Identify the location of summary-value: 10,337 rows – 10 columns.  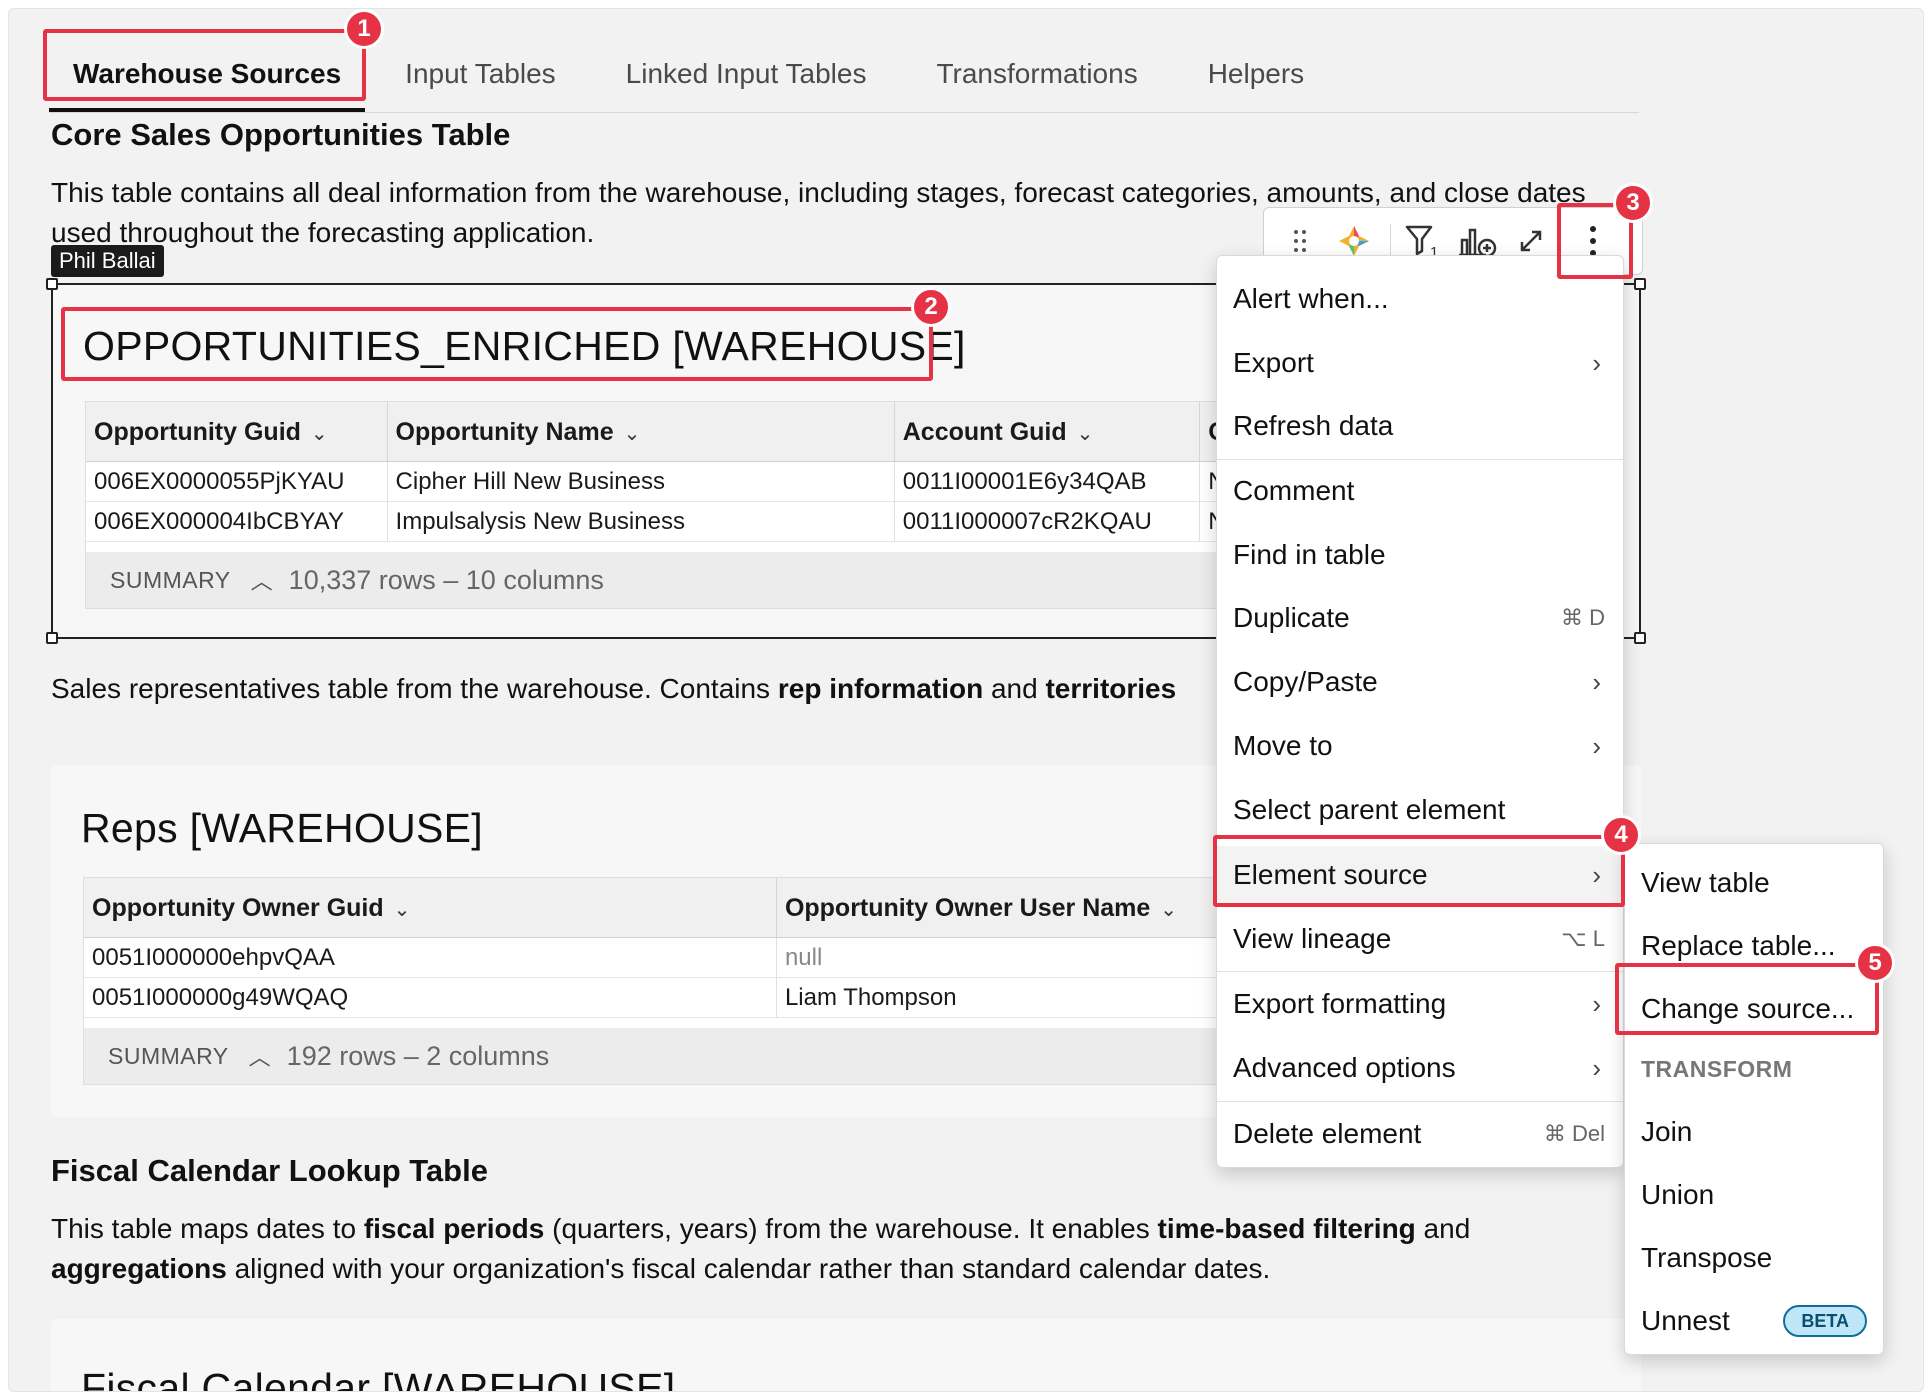
(446, 579).